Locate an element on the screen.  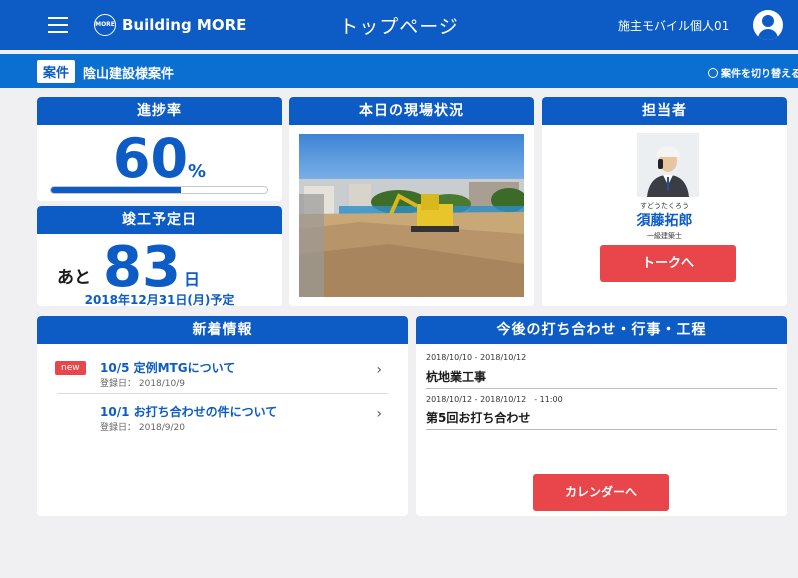
news-divider is located at coordinates (222, 393).